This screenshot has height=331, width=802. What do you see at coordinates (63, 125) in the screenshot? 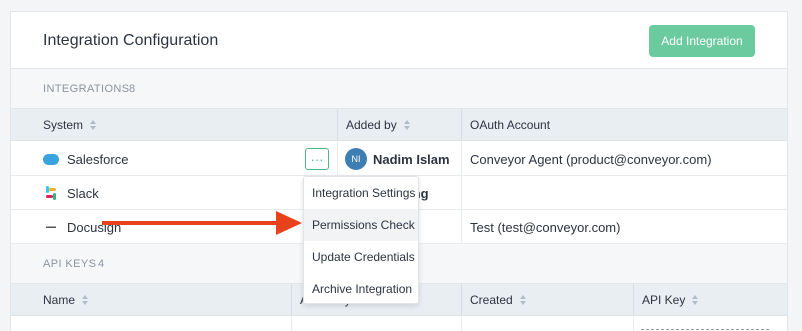
I see `column-label: System` at bounding box center [63, 125].